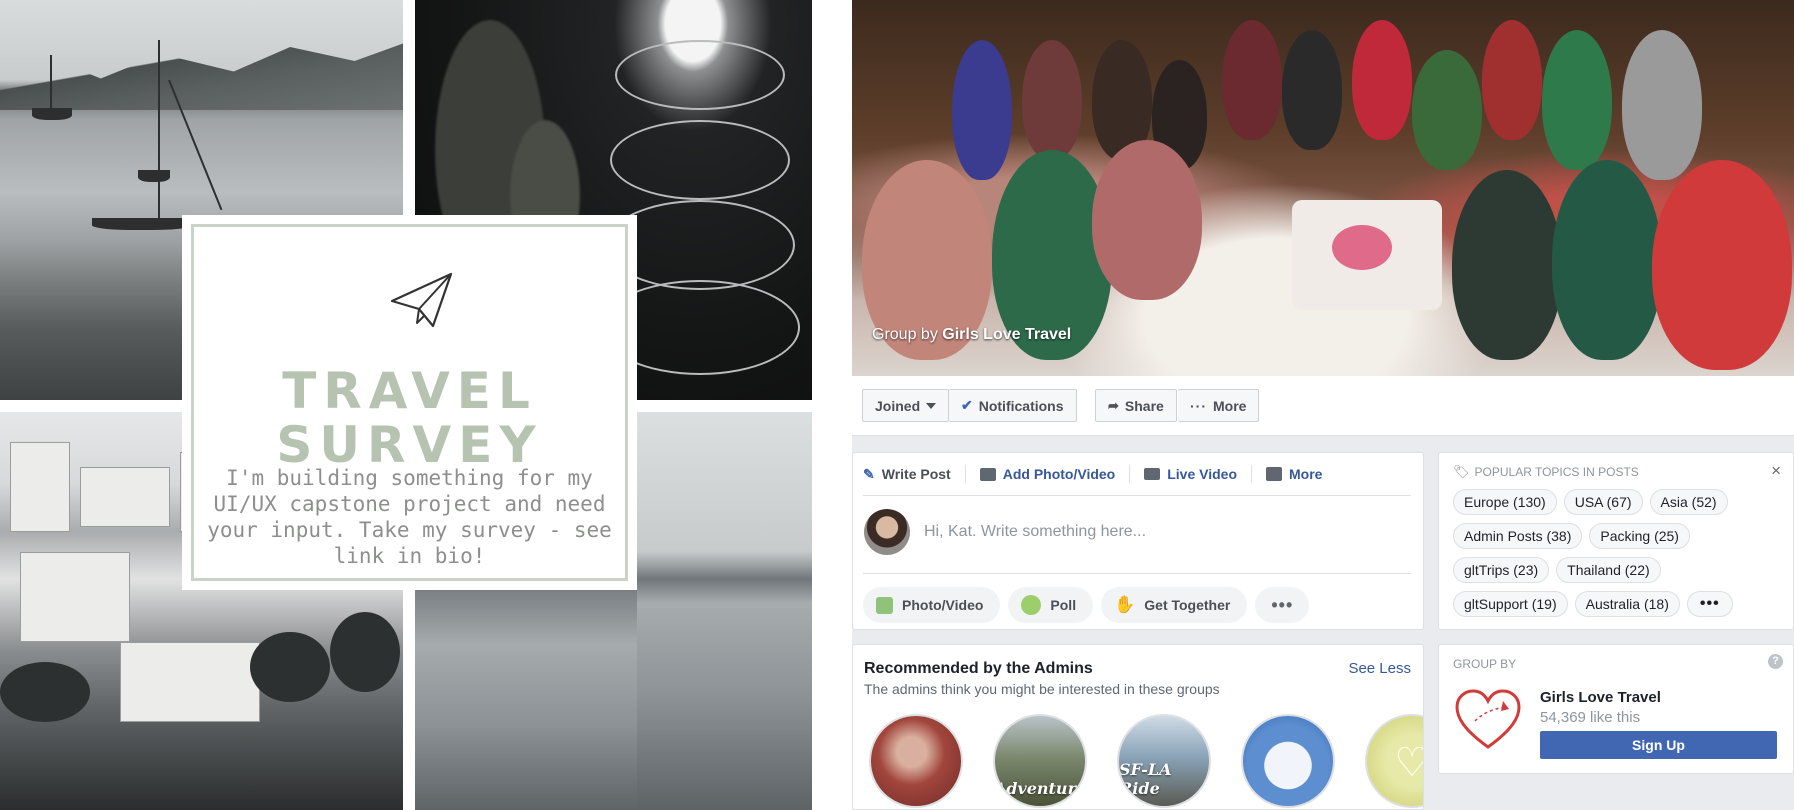  I want to click on video-camera-icon, so click(1152, 474).